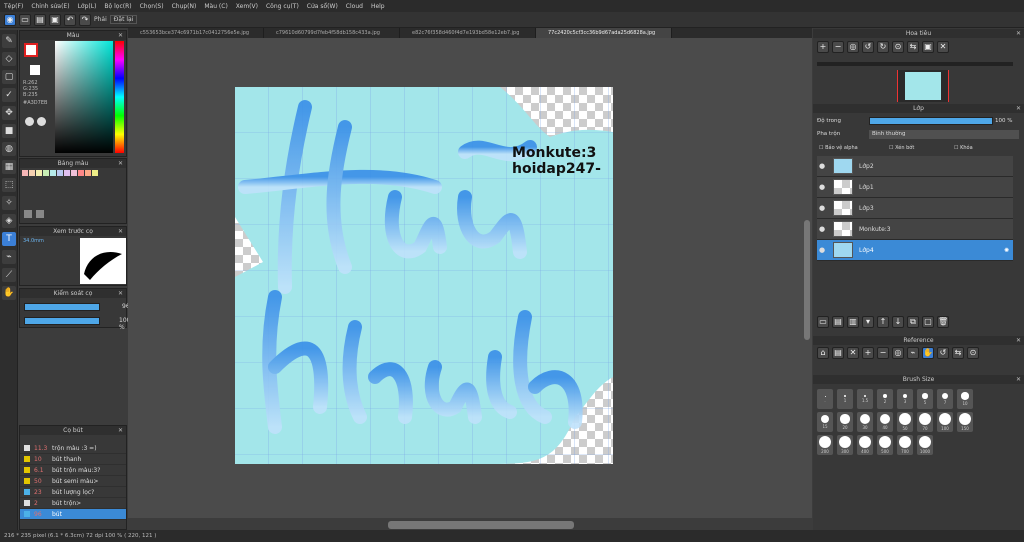 The image size is (1024, 542). What do you see at coordinates (883, 322) in the screenshot?
I see `layer-up-icon: ↑` at bounding box center [883, 322].